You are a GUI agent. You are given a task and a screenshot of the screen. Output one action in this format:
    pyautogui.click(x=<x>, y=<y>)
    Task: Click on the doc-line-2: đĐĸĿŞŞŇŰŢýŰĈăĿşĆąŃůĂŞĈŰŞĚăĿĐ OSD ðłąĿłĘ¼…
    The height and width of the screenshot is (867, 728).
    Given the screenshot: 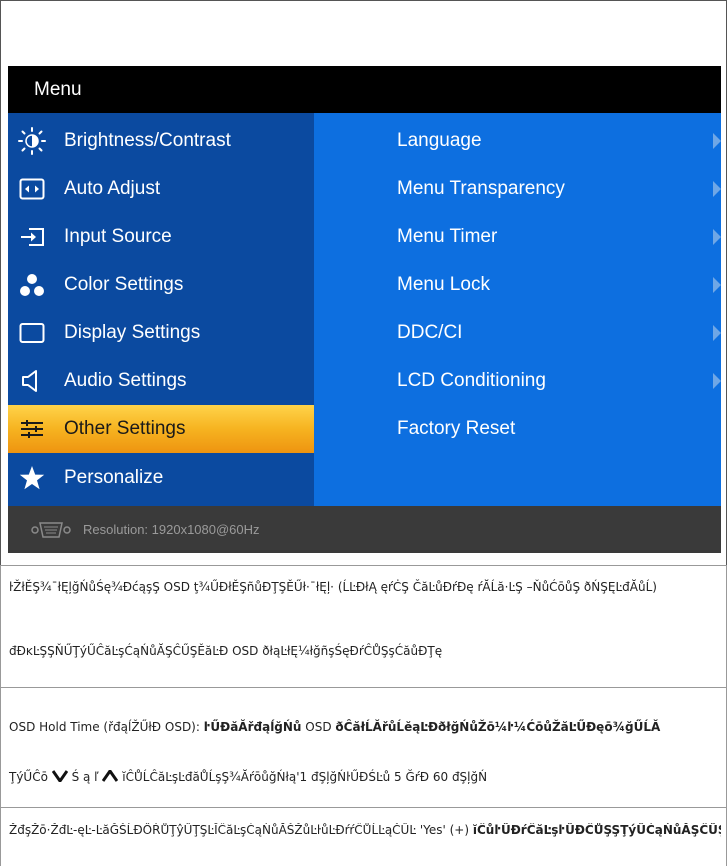 What is the action you would take?
    pyautogui.click(x=225, y=651)
    